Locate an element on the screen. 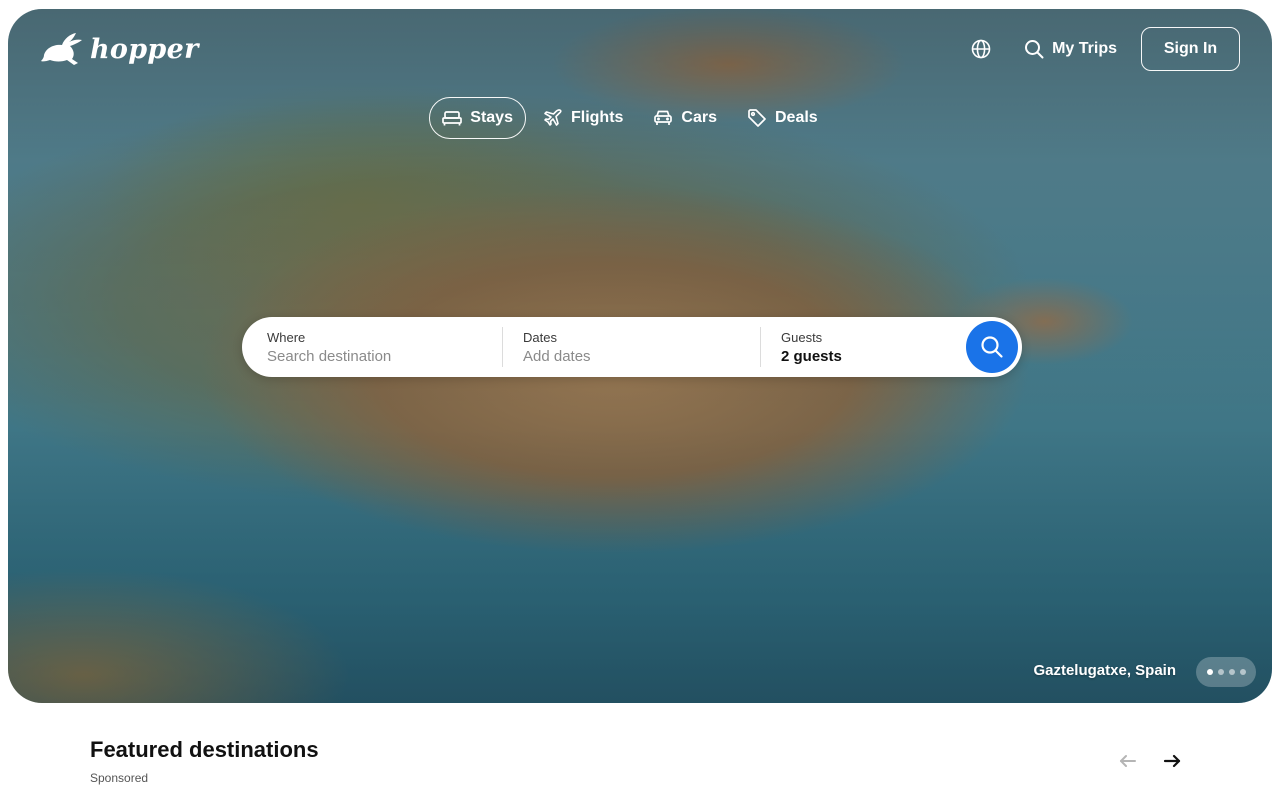 This screenshot has width=1280, height=800. sign-in-button: Sign In is located at coordinates (1190, 49).